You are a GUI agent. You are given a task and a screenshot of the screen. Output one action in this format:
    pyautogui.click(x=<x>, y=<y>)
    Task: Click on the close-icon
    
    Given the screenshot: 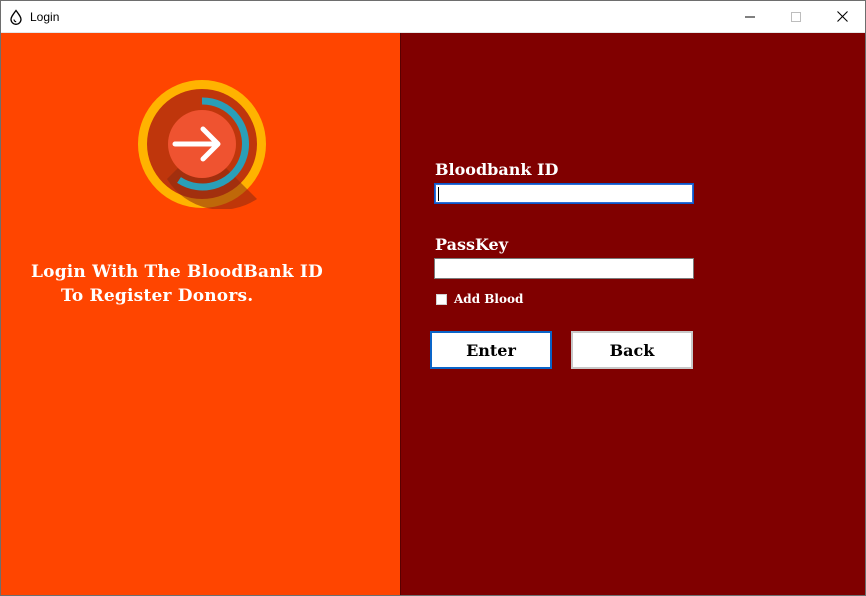 What is the action you would take?
    pyautogui.click(x=842, y=16)
    